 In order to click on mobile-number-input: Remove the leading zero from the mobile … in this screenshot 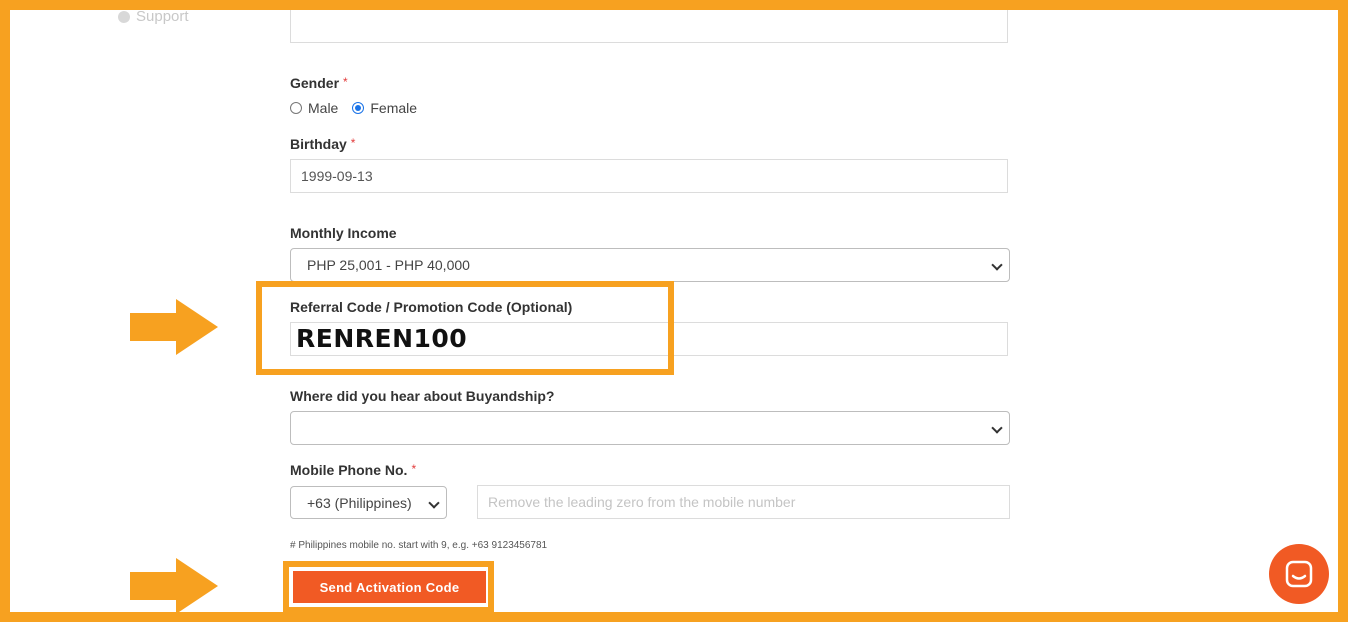, I will do `click(743, 502)`.